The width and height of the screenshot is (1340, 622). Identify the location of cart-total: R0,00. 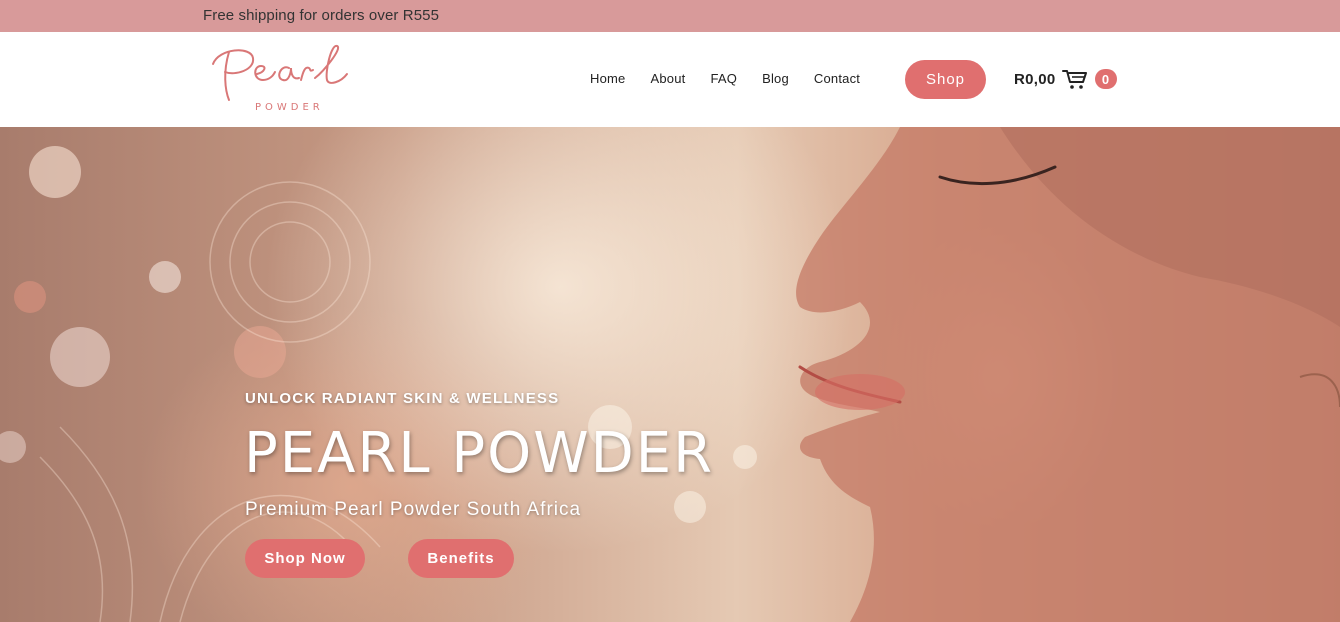
(1035, 79).